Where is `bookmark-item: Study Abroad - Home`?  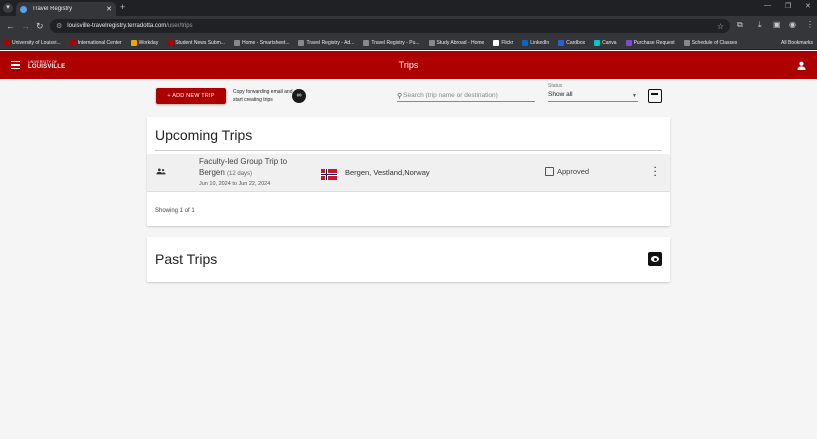
bookmark-item: Study Abroad - Home is located at coordinates (456, 42).